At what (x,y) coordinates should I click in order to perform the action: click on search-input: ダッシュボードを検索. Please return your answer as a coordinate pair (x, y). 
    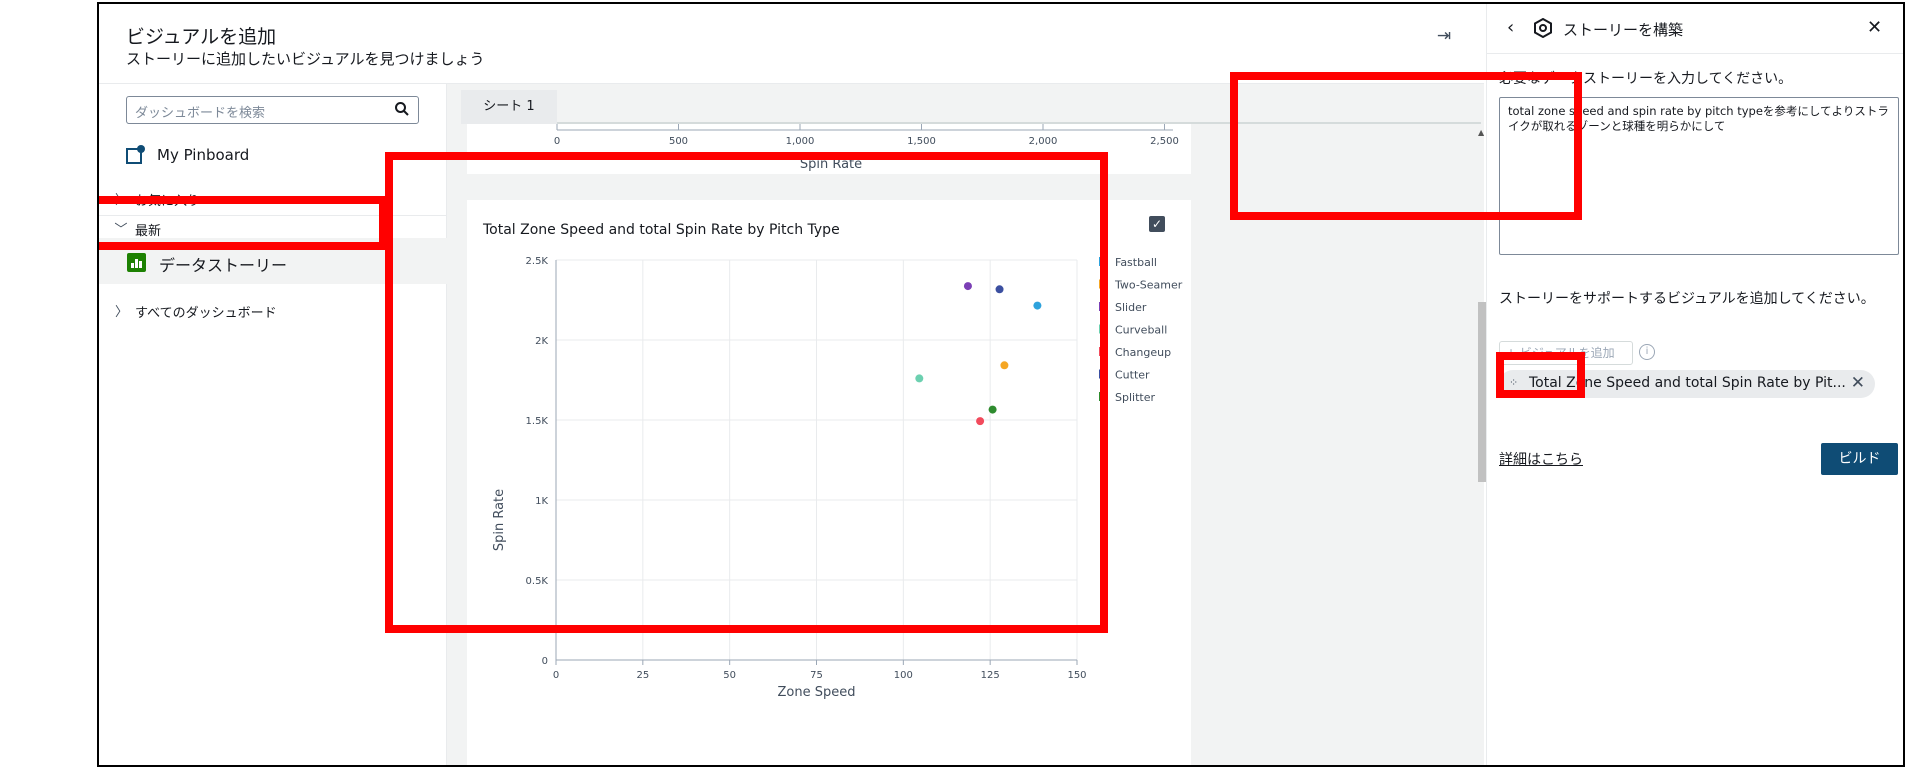
    Looking at the image, I should click on (272, 110).